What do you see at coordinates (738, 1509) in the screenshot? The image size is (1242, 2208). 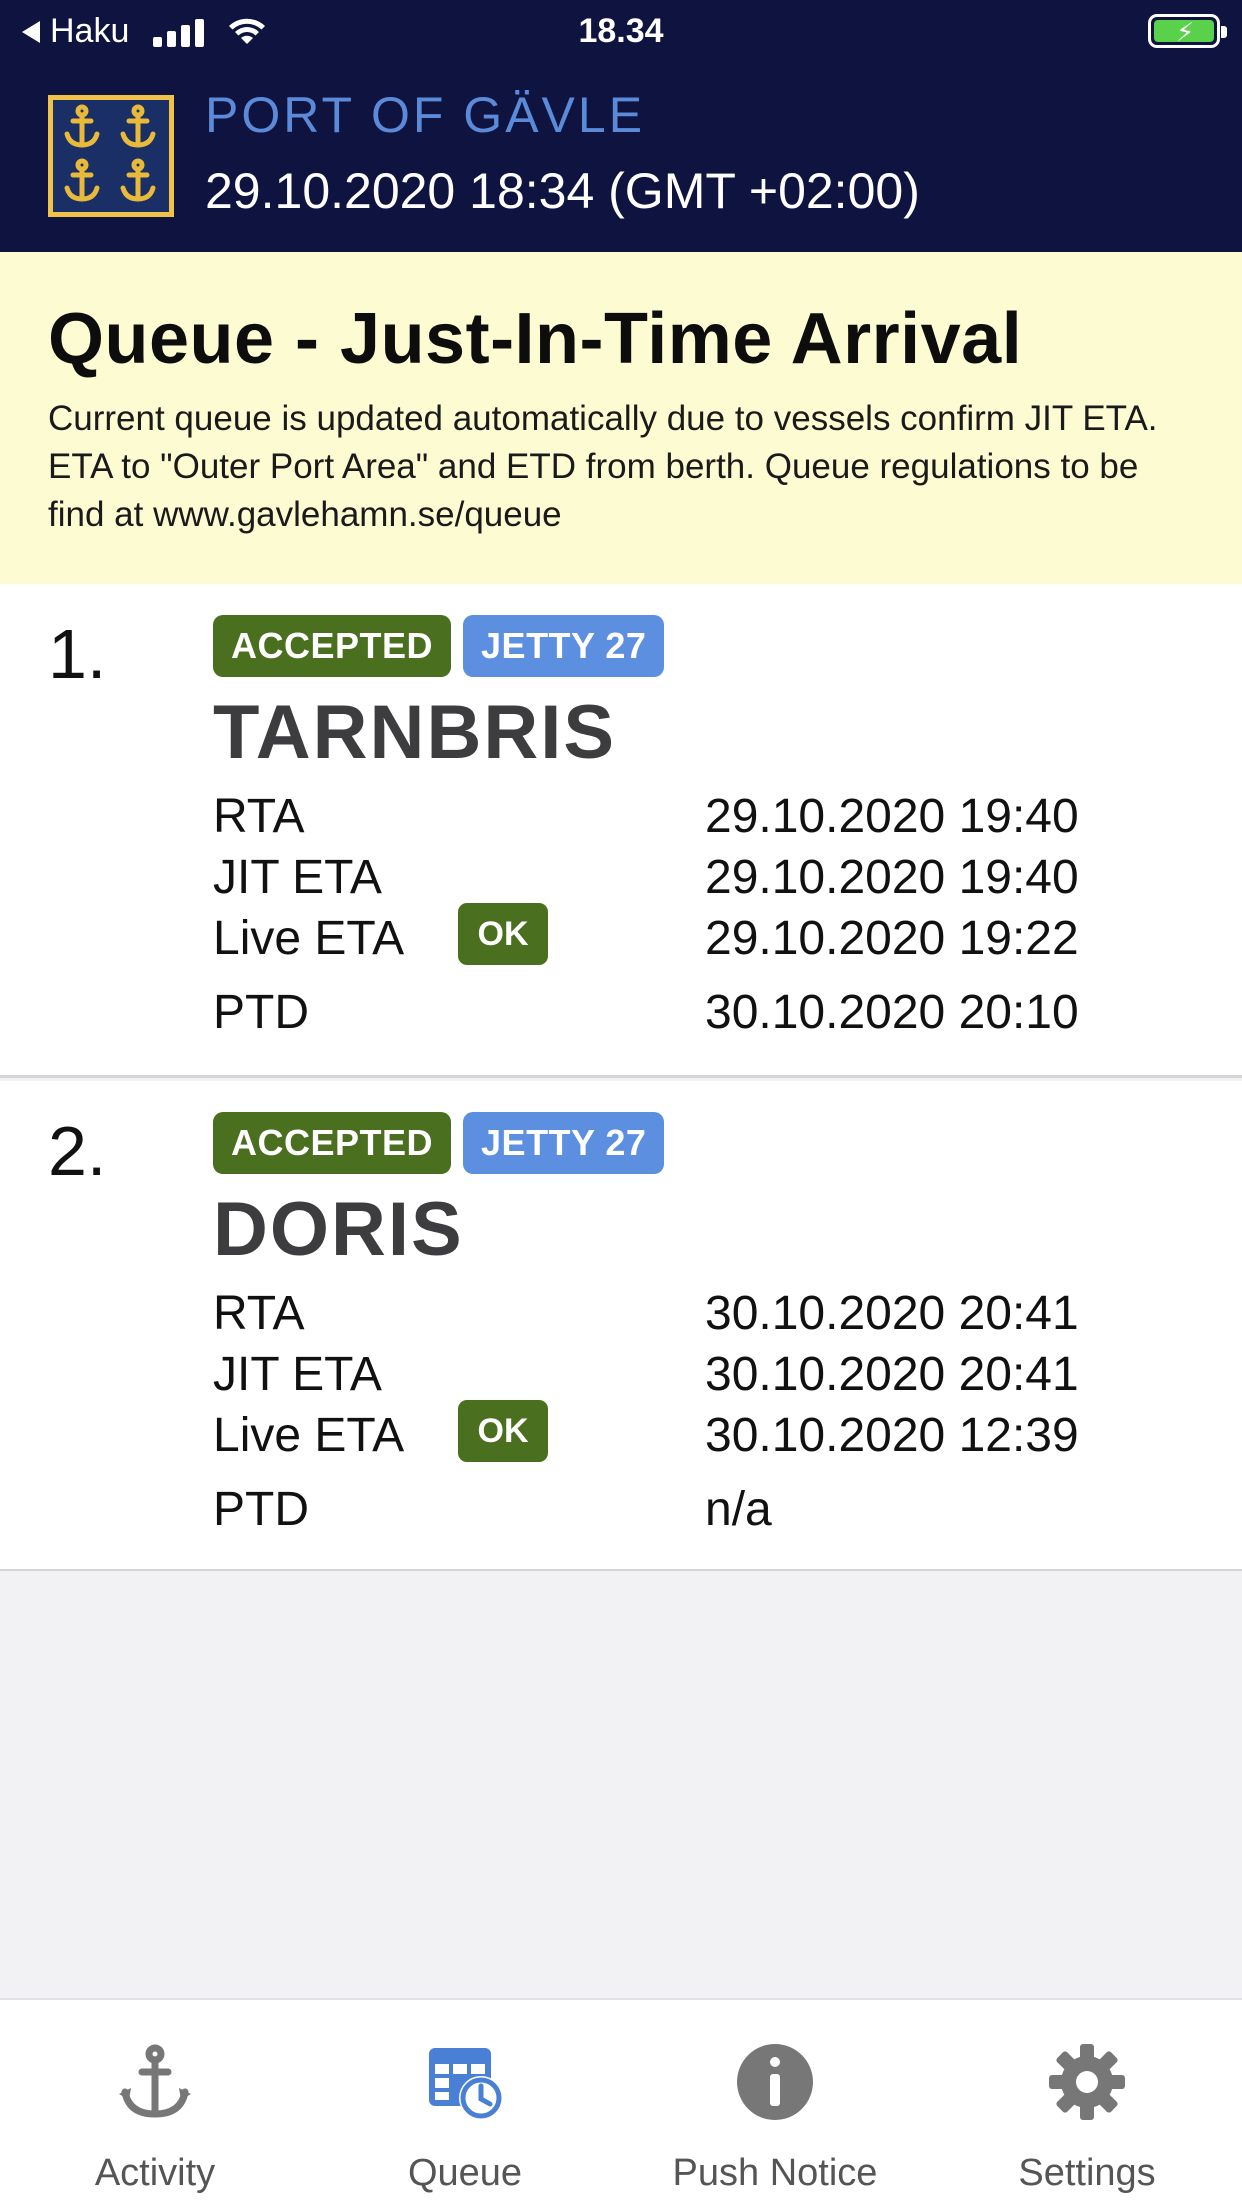 I see `row-value: n/a` at bounding box center [738, 1509].